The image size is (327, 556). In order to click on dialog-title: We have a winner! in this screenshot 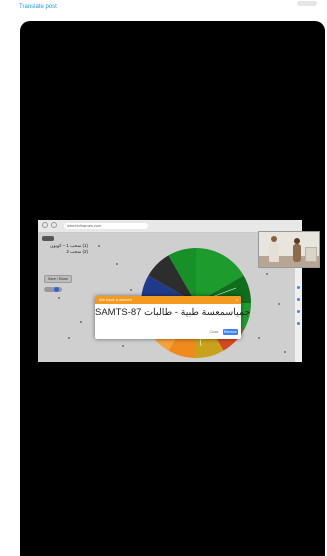, I will do `click(116, 299)`.